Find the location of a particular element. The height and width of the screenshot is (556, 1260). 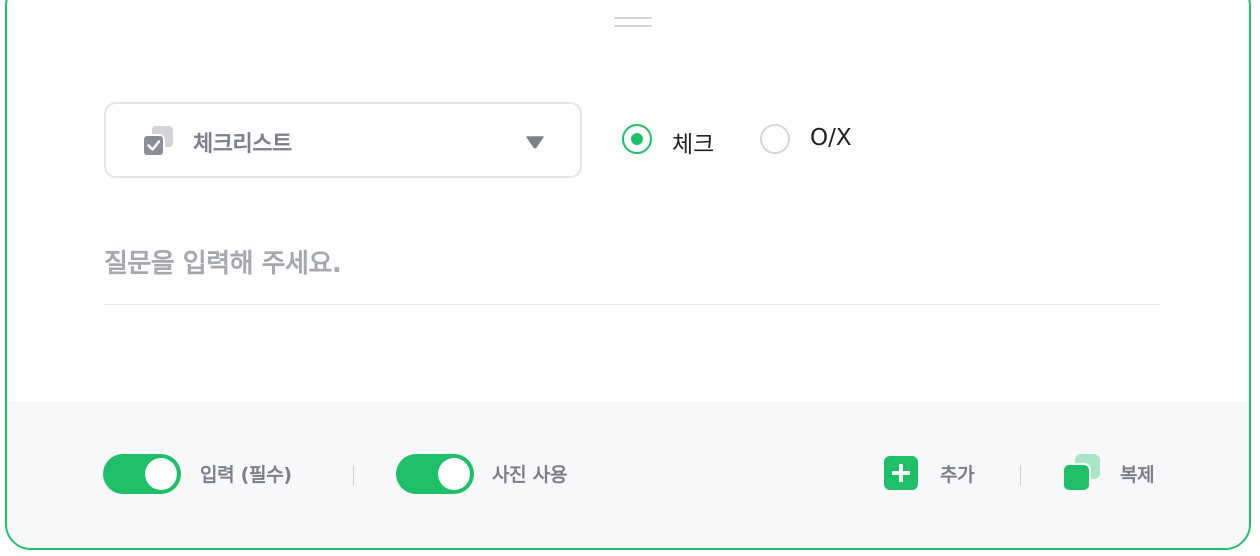

add-icon is located at coordinates (901, 473).